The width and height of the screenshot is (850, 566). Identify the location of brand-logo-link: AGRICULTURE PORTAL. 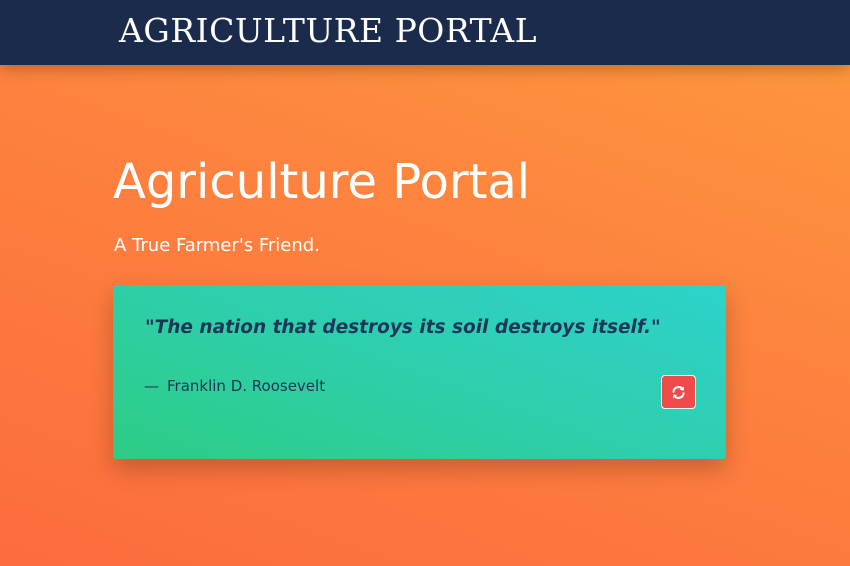
(328, 31).